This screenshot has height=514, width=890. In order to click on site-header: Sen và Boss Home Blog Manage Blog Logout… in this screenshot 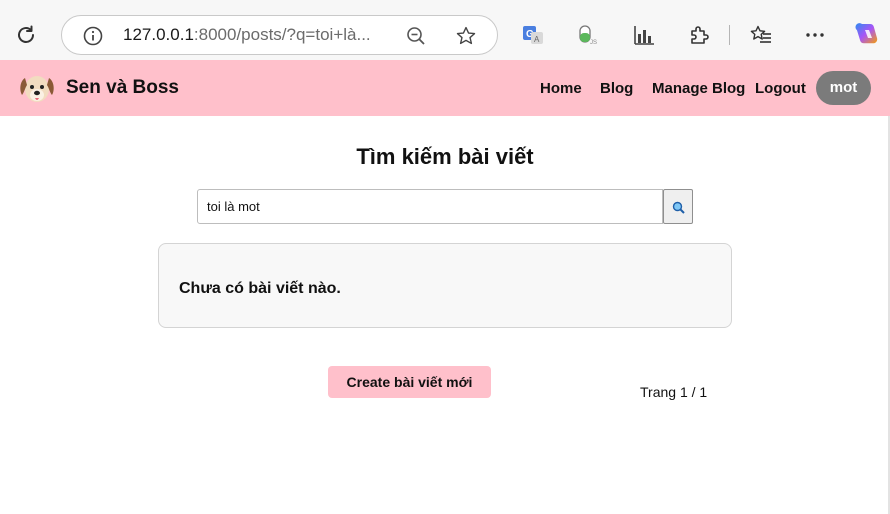, I will do `click(445, 88)`.